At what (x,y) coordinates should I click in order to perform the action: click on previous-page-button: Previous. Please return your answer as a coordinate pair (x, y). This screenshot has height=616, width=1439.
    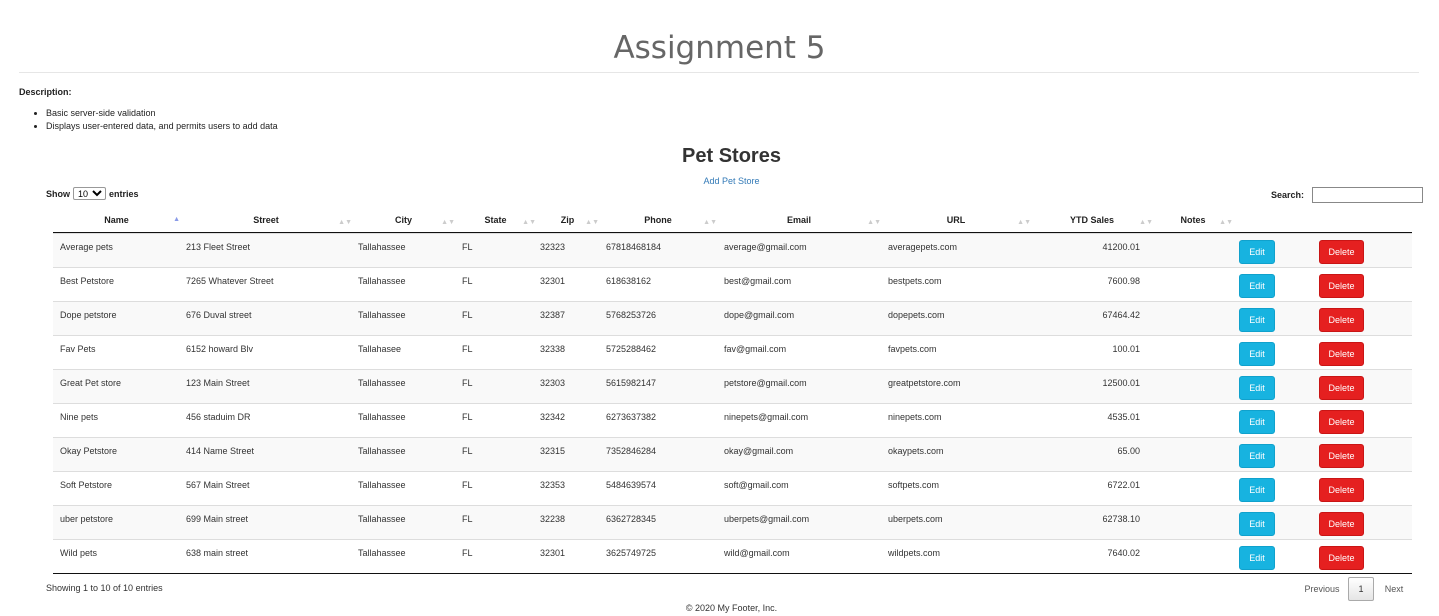
    Looking at the image, I should click on (1322, 589).